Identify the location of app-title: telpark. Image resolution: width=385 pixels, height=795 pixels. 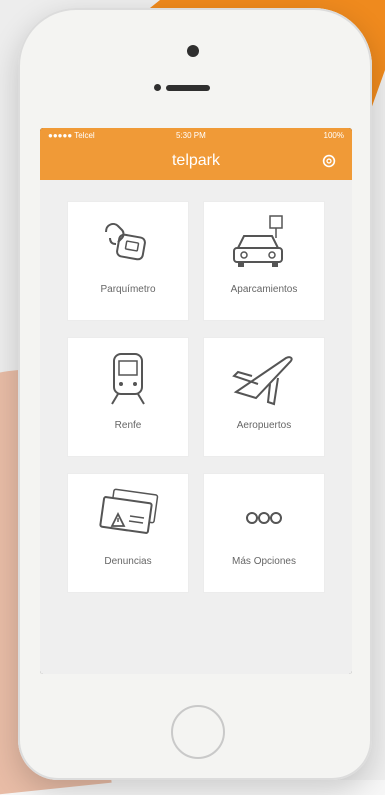
(196, 160).